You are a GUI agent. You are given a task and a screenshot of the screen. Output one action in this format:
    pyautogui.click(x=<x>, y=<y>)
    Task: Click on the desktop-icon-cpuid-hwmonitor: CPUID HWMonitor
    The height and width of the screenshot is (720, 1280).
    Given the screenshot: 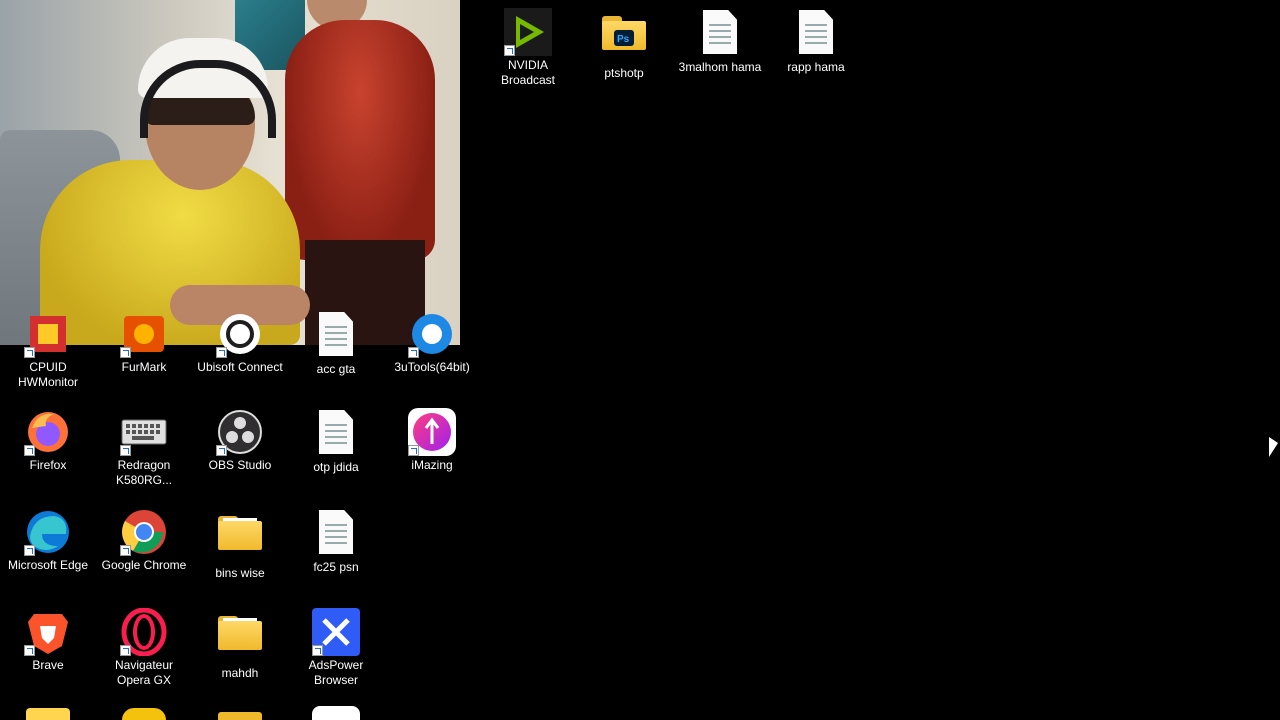 What is the action you would take?
    pyautogui.click(x=48, y=350)
    